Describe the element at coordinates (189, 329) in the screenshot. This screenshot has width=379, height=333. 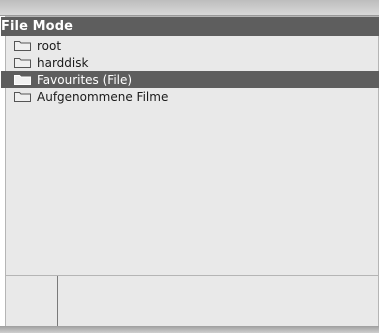
I see `bottom-frame` at that location.